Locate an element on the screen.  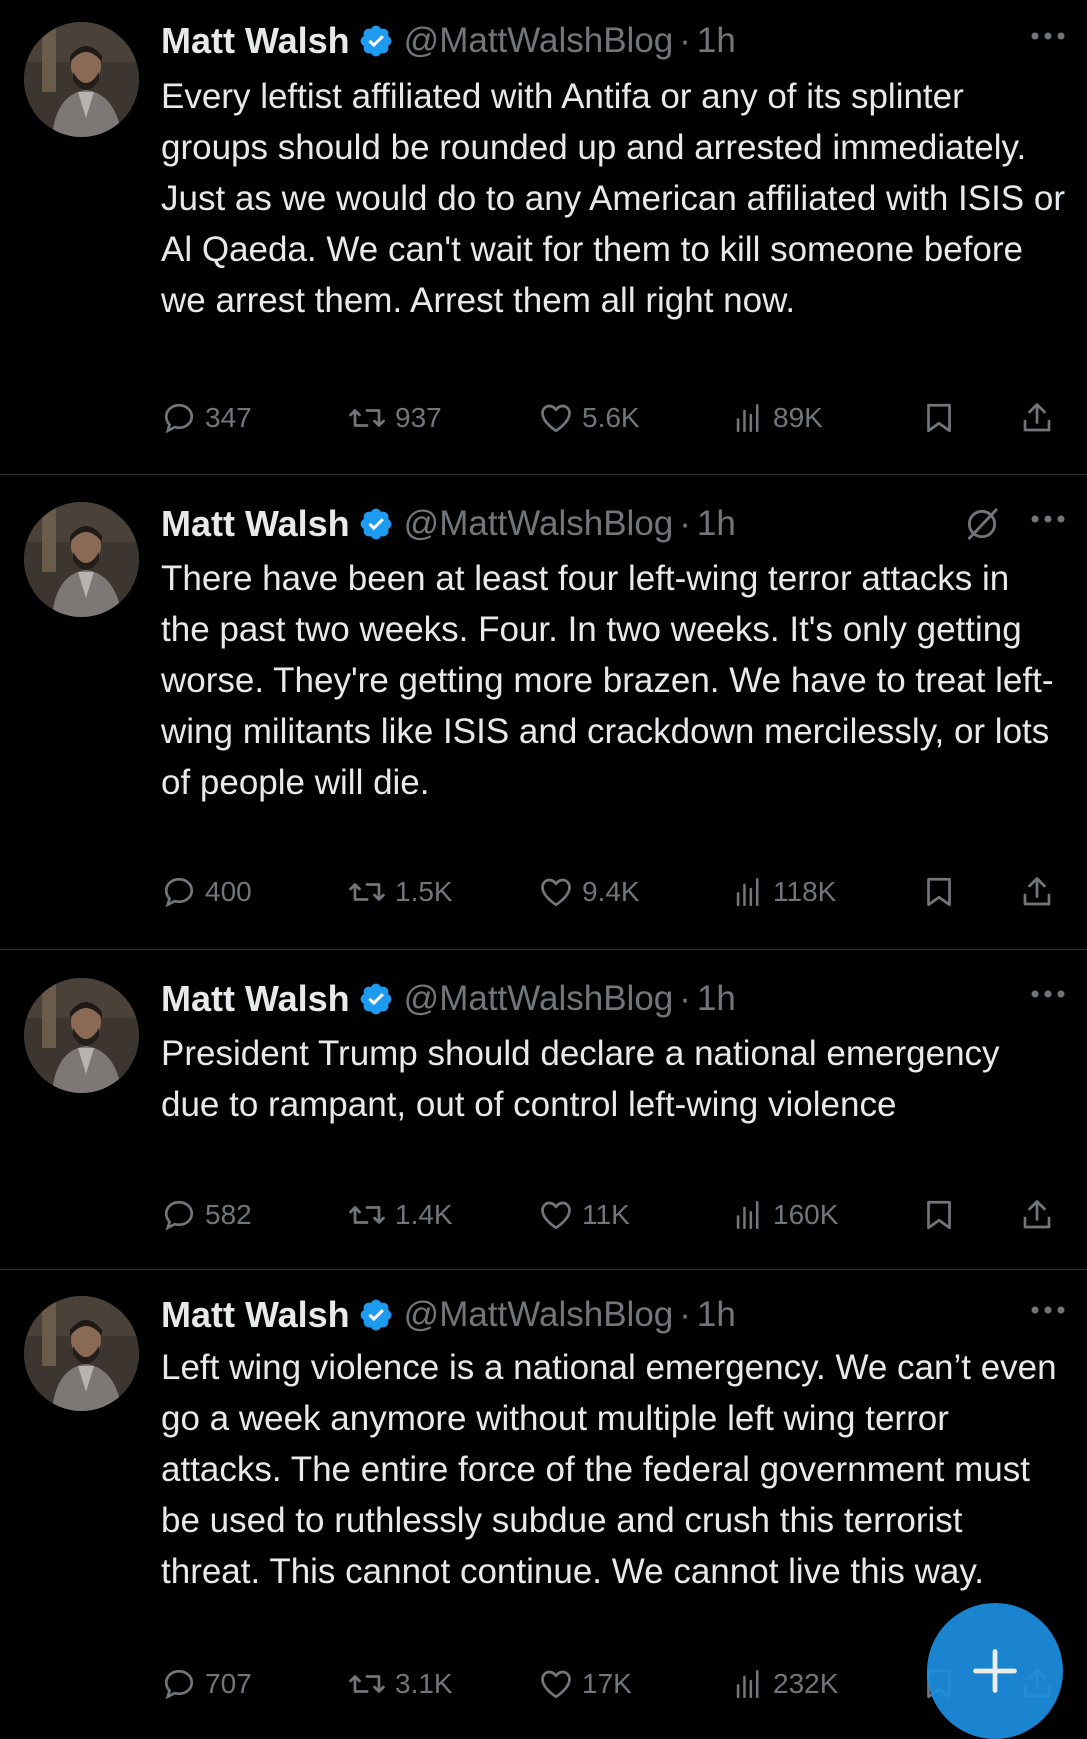
reply-count: 707 is located at coordinates (228, 1683).